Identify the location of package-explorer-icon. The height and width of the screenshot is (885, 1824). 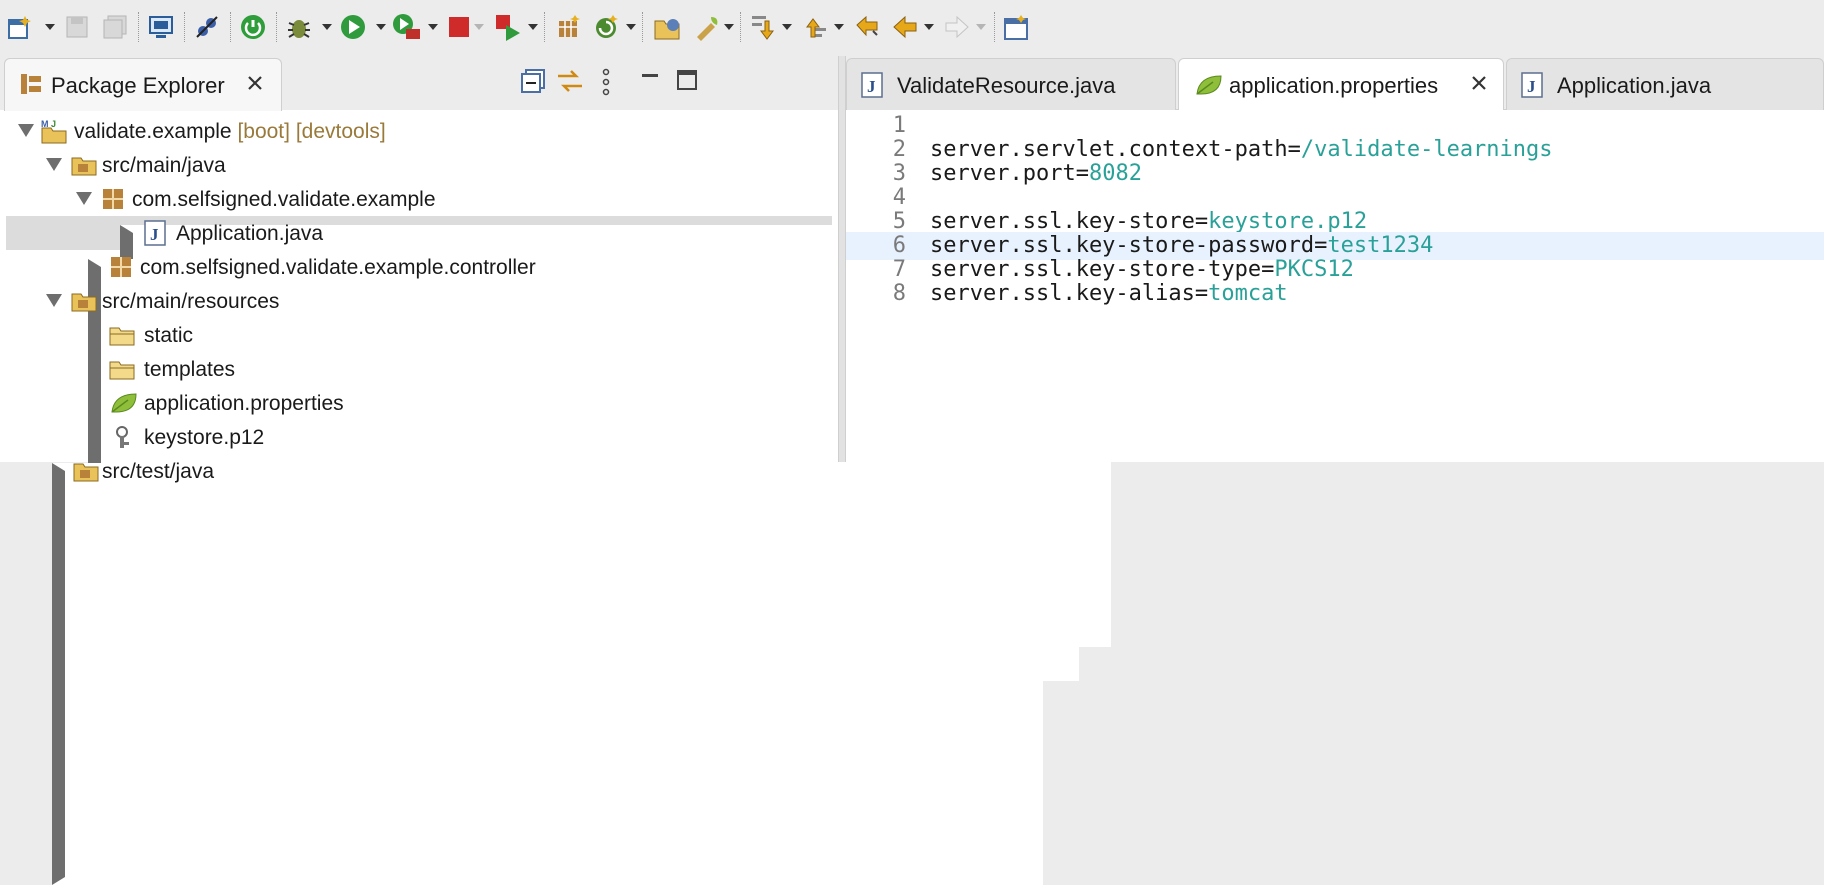
(31, 86).